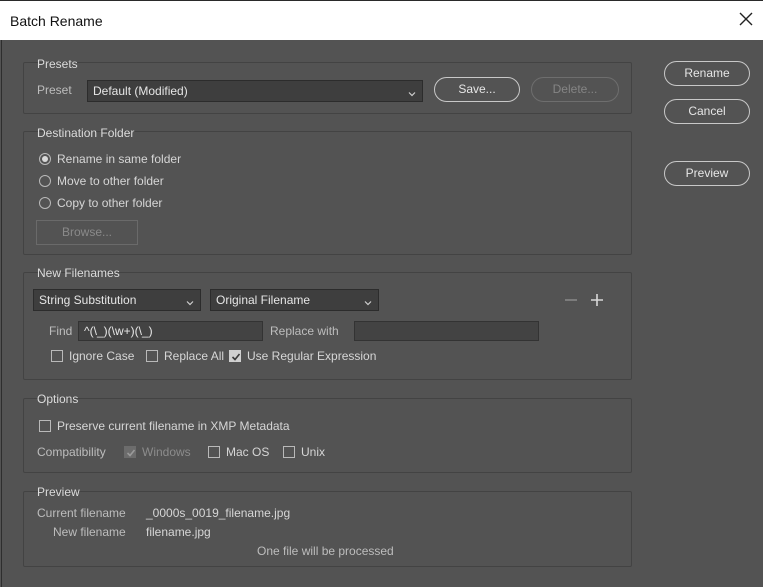  I want to click on replace-all-label: Replace All, so click(194, 356).